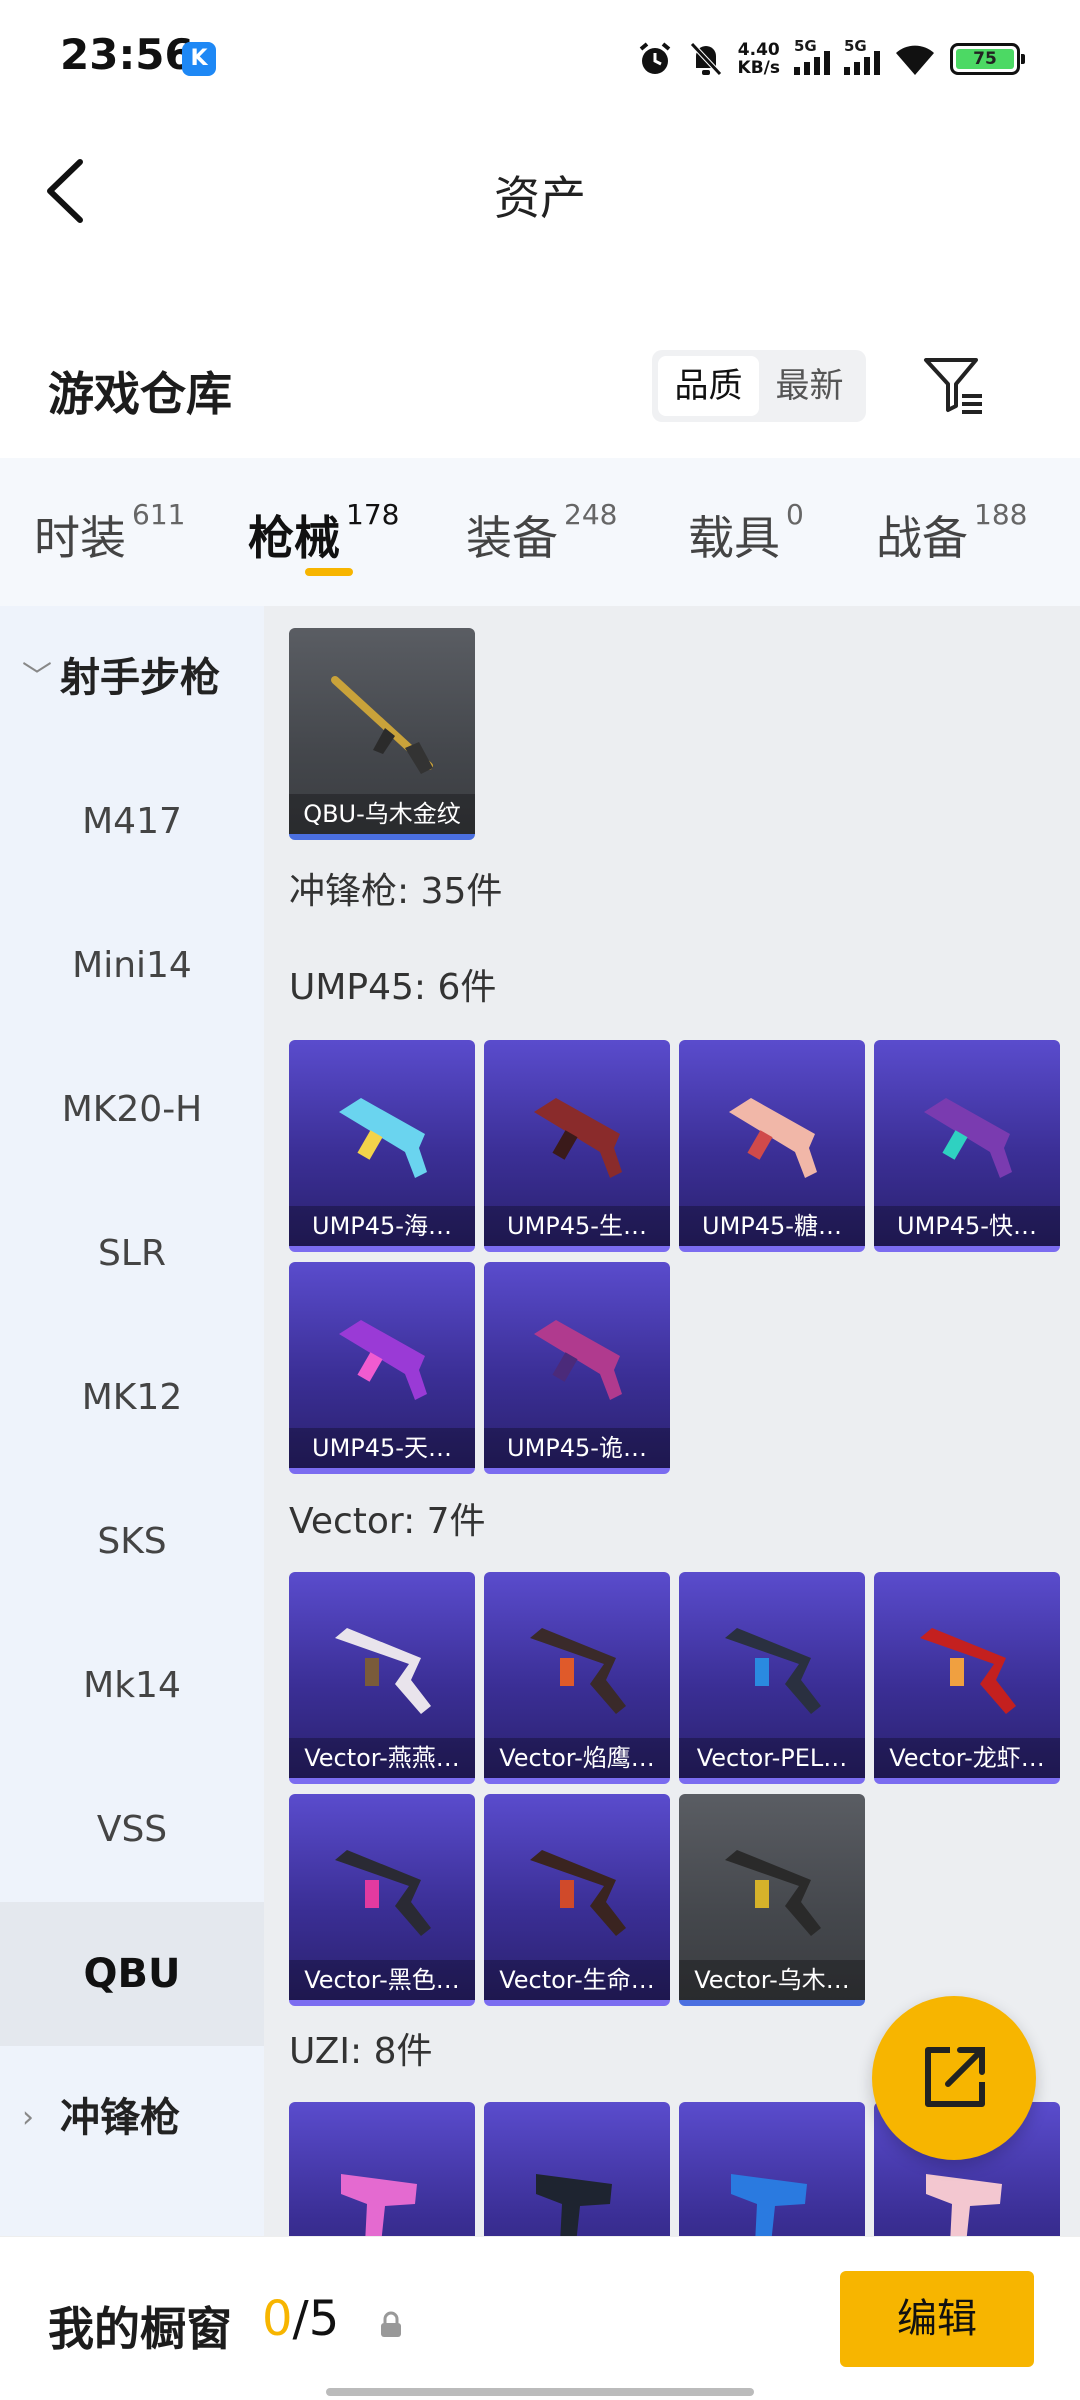 The image size is (1080, 2400). Describe the element at coordinates (132, 1686) in the screenshot. I see `sidebar-item-mk14: Mk14` at that location.